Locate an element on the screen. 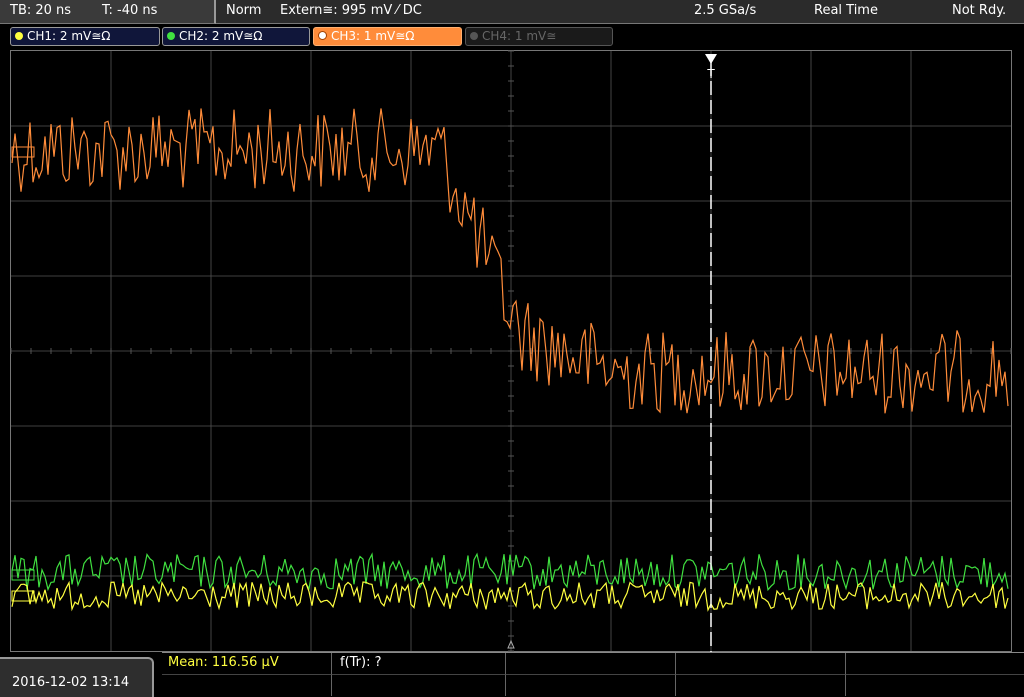 This screenshot has height=697, width=1024. ch2-offset-marker is located at coordinates (23, 575).